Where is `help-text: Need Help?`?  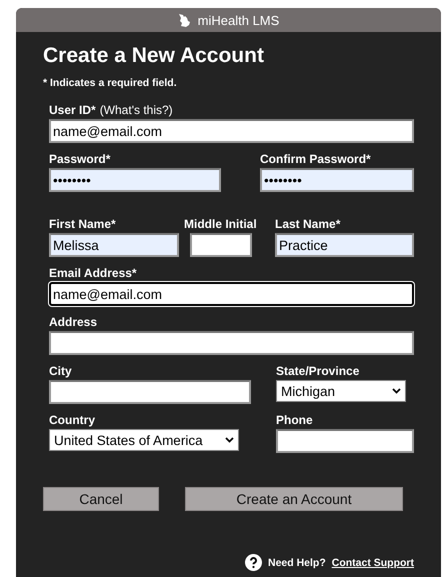 help-text: Need Help? is located at coordinates (297, 562).